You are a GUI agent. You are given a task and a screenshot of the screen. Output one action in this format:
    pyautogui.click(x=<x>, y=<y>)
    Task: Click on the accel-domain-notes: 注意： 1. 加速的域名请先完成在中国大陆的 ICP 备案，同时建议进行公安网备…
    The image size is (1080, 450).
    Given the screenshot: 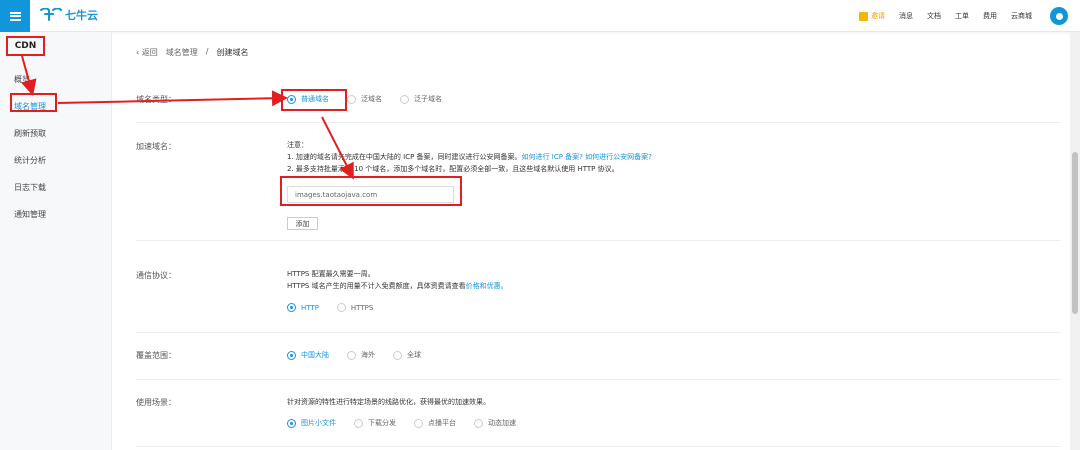 What is the action you would take?
    pyautogui.click(x=469, y=157)
    